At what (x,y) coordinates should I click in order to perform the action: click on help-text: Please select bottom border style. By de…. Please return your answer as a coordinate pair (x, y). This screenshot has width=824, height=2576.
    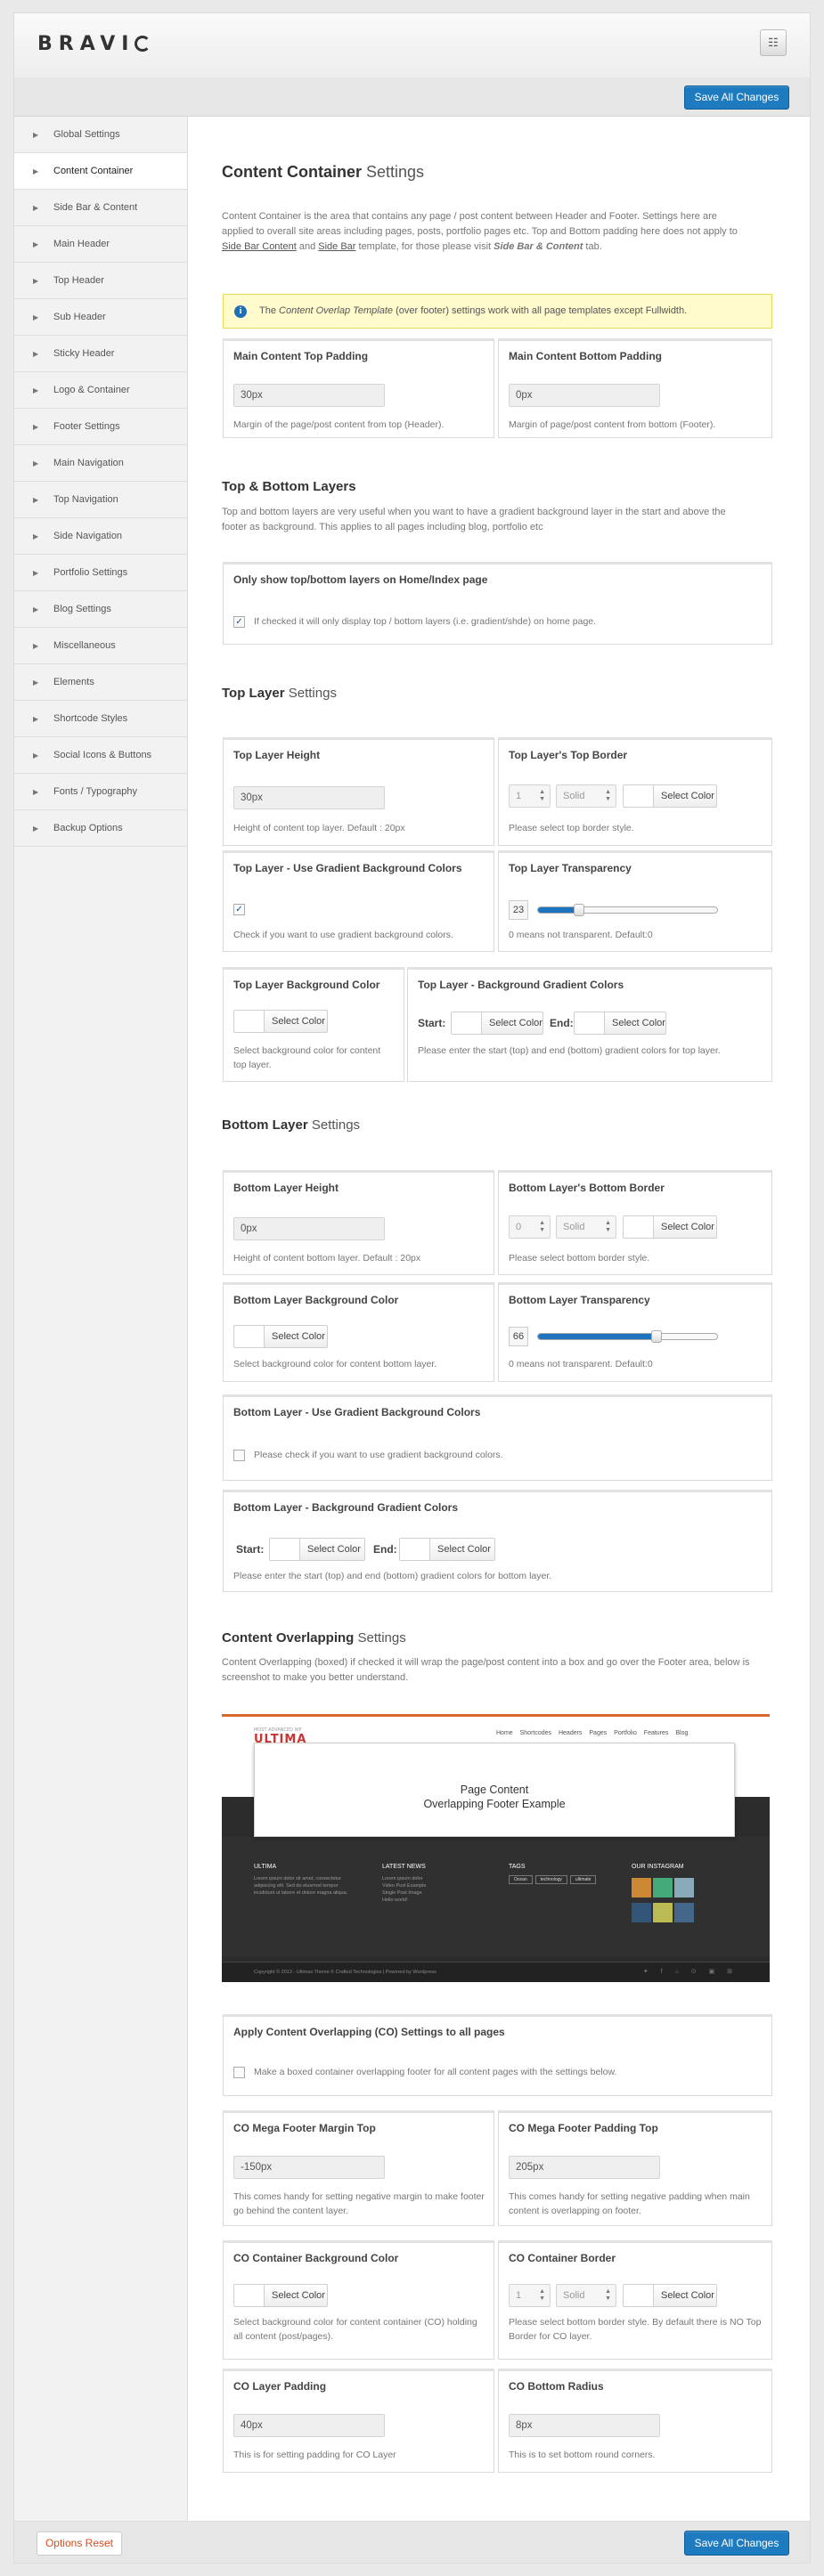
    Looking at the image, I should click on (635, 2329).